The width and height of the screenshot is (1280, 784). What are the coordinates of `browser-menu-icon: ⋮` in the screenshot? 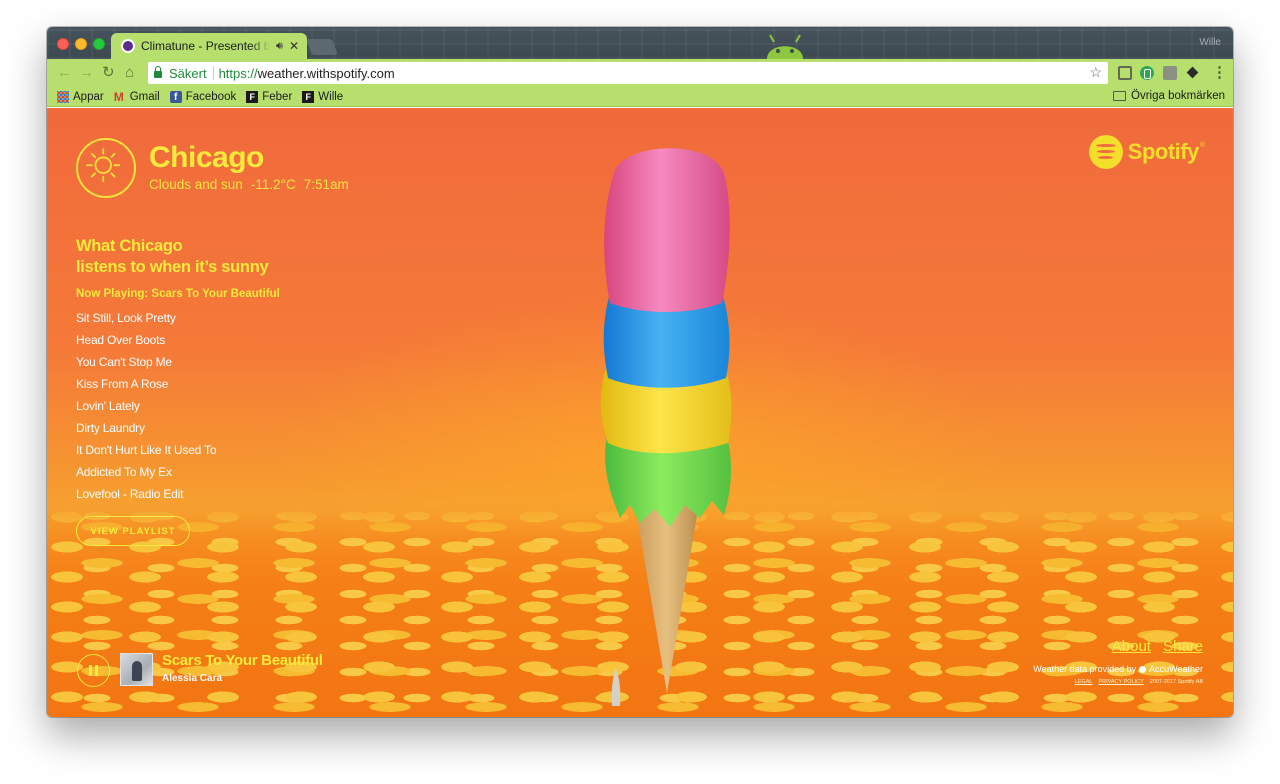 It's located at (1219, 72).